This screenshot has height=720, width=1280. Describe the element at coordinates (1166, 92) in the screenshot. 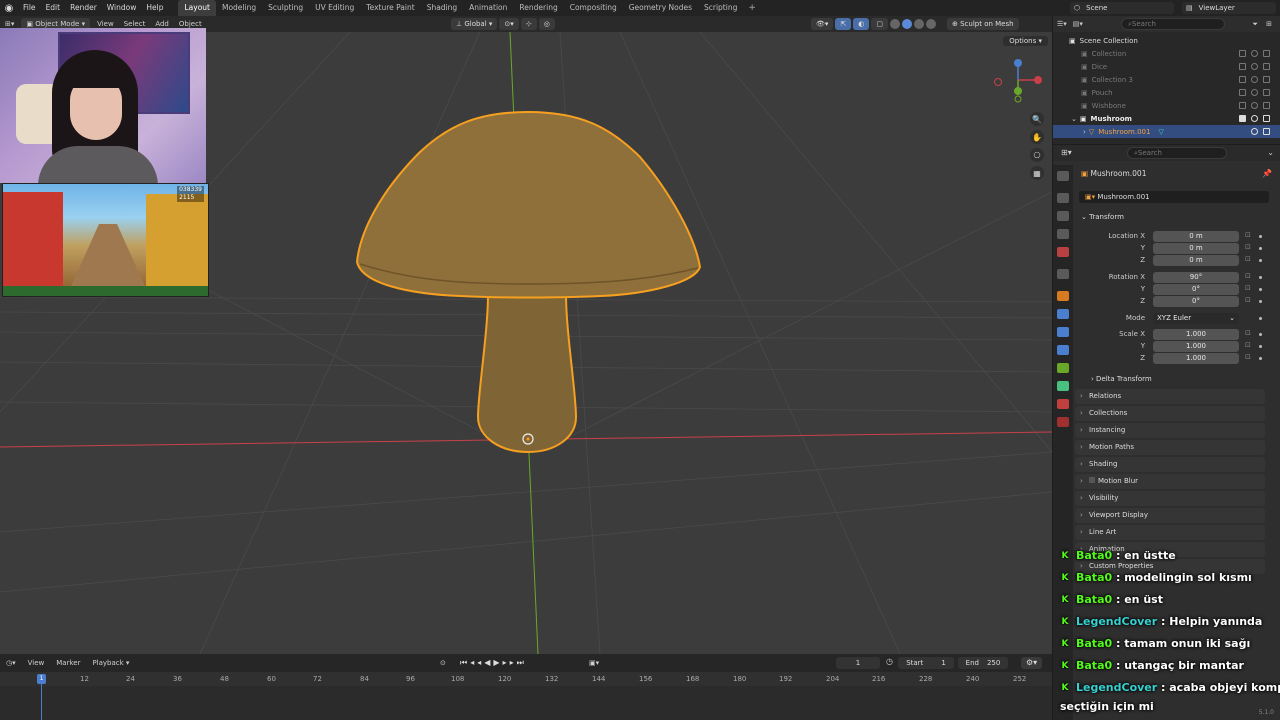

I see `outliner-item: ▣ Pouch` at that location.